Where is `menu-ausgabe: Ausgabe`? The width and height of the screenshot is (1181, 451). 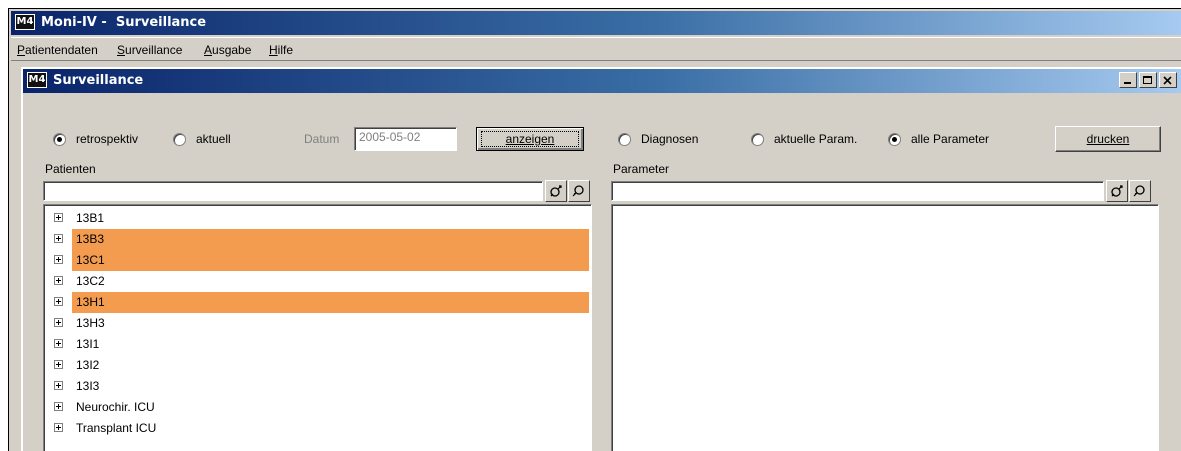
menu-ausgabe: Ausgabe is located at coordinates (227, 50).